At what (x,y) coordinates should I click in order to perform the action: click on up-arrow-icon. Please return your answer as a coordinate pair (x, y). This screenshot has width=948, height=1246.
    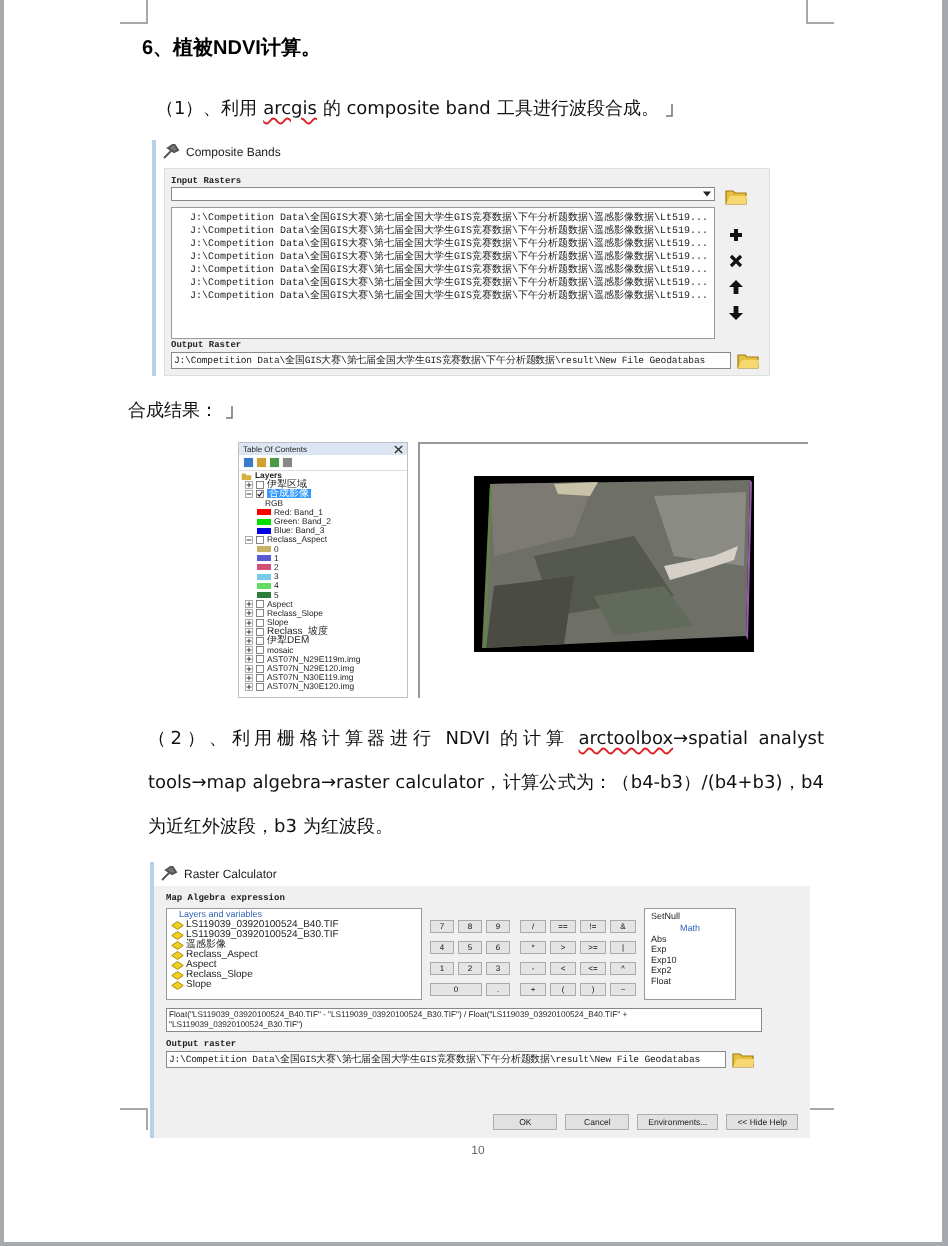
    Looking at the image, I should click on (736, 287).